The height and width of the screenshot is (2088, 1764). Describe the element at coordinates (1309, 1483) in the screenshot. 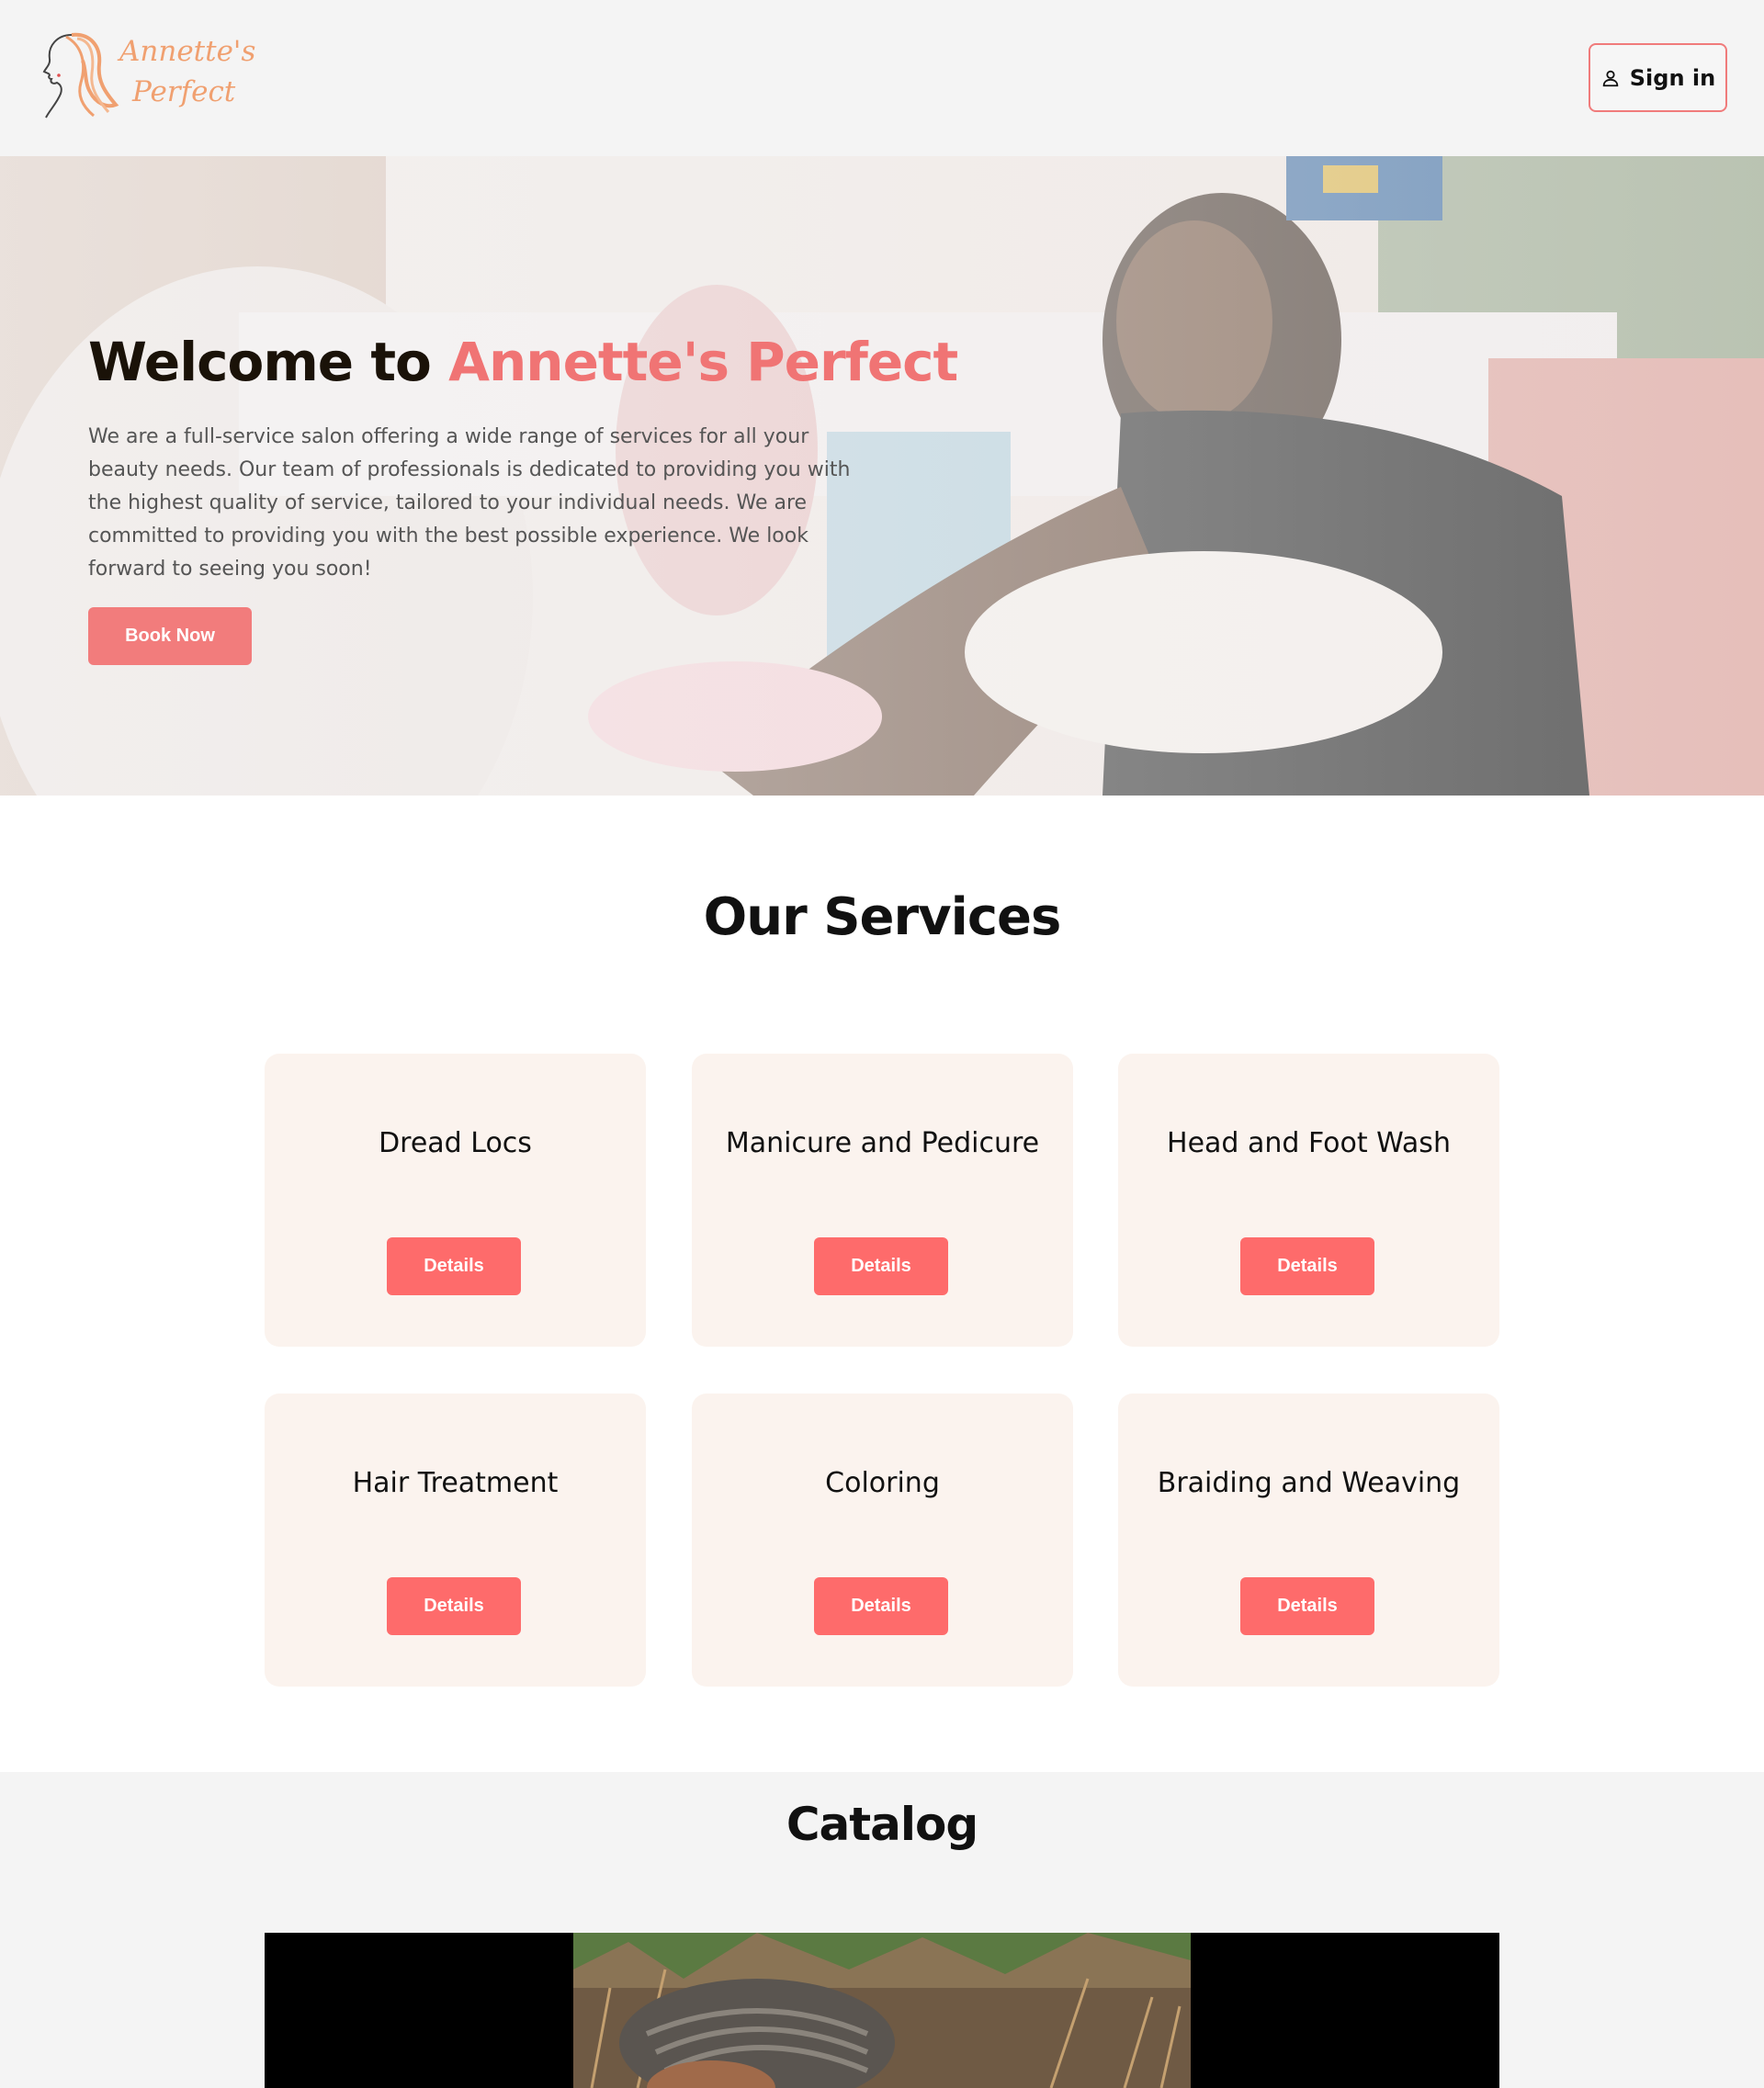

I see `service-name: Braiding and Weaving` at that location.